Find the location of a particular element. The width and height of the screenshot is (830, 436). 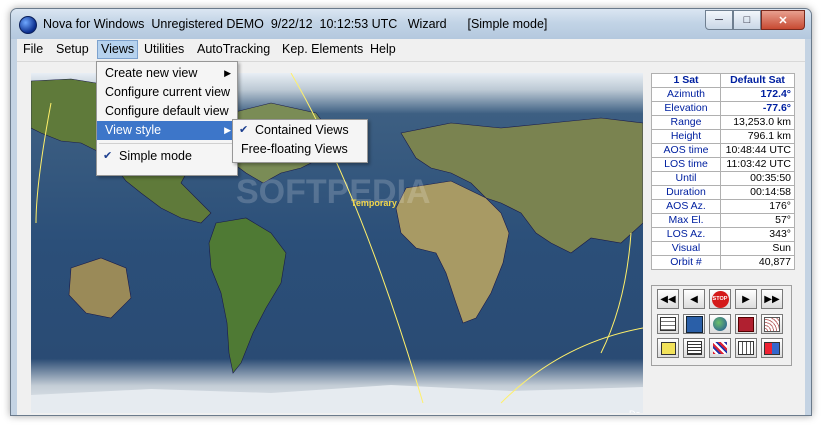

view-style-submenu: ✔ Contained Views Free-floating Views is located at coordinates (300, 141).